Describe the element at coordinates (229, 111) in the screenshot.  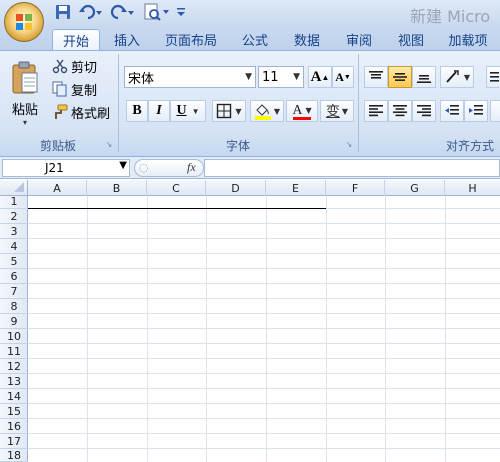
I see `borders-button: ▼` at that location.